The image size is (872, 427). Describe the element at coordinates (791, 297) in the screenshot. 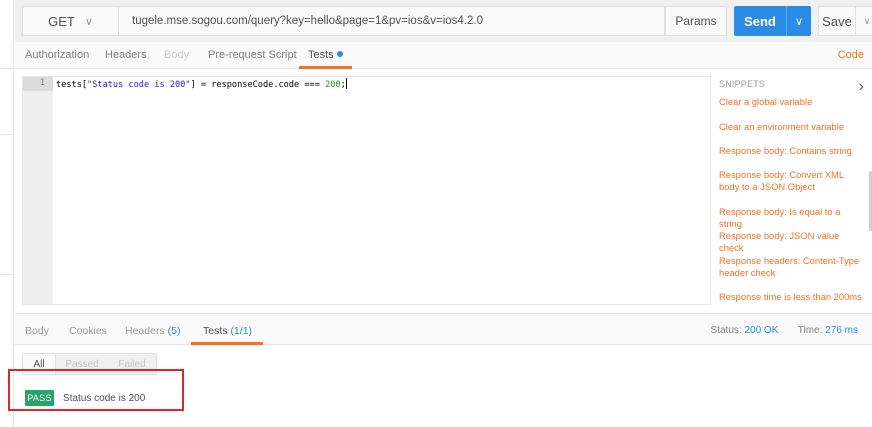

I see `snippet-item: Response time is less than 200ms` at that location.